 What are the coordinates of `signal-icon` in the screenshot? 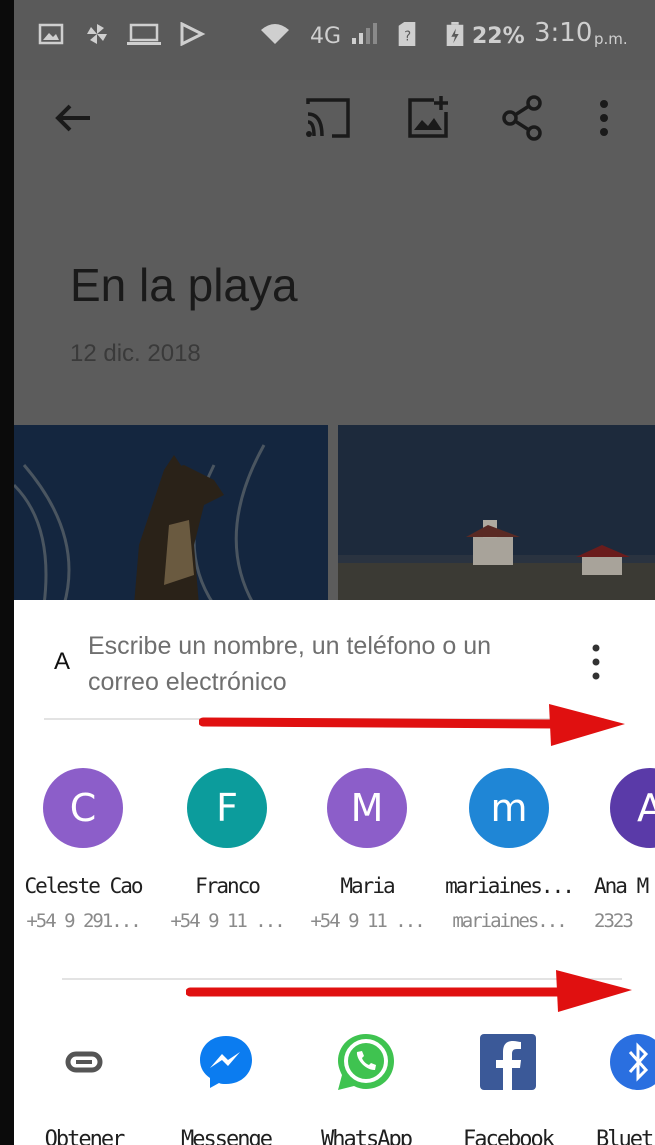 It's located at (364, 33).